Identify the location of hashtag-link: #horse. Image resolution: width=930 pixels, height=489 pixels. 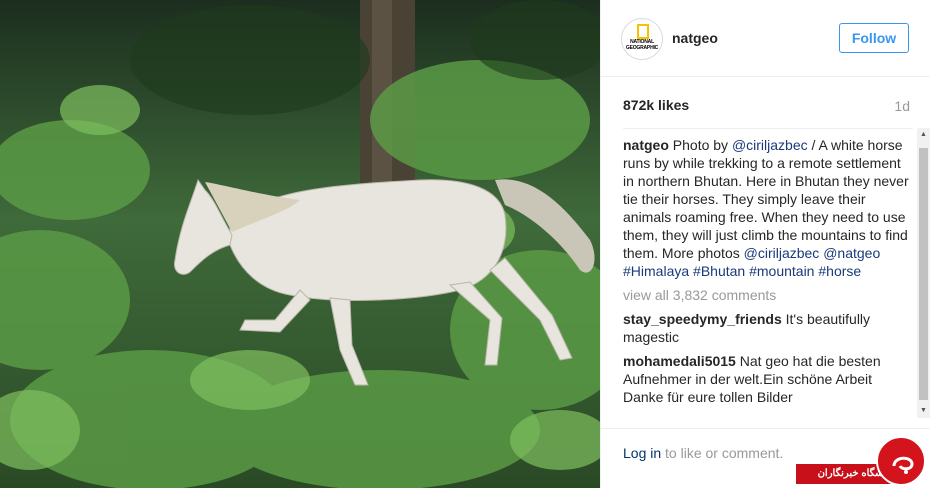
(839, 271).